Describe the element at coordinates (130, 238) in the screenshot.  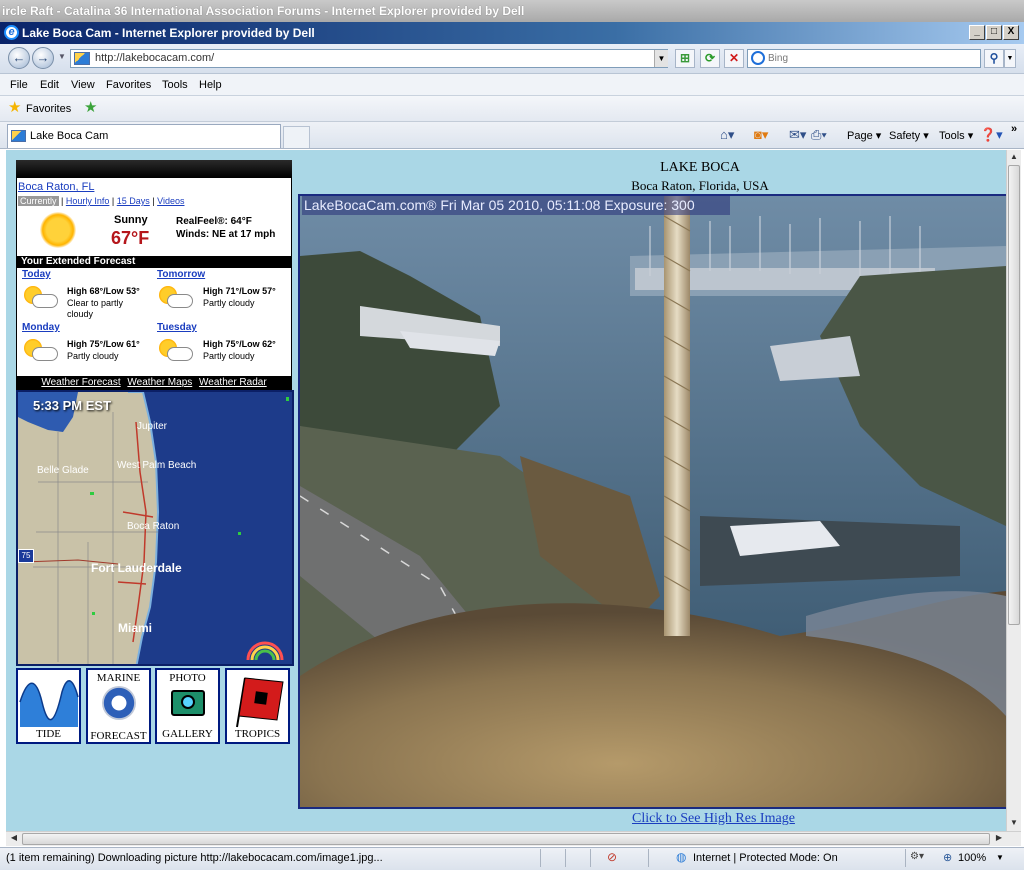
I see `current-temperature: 67°F` at that location.